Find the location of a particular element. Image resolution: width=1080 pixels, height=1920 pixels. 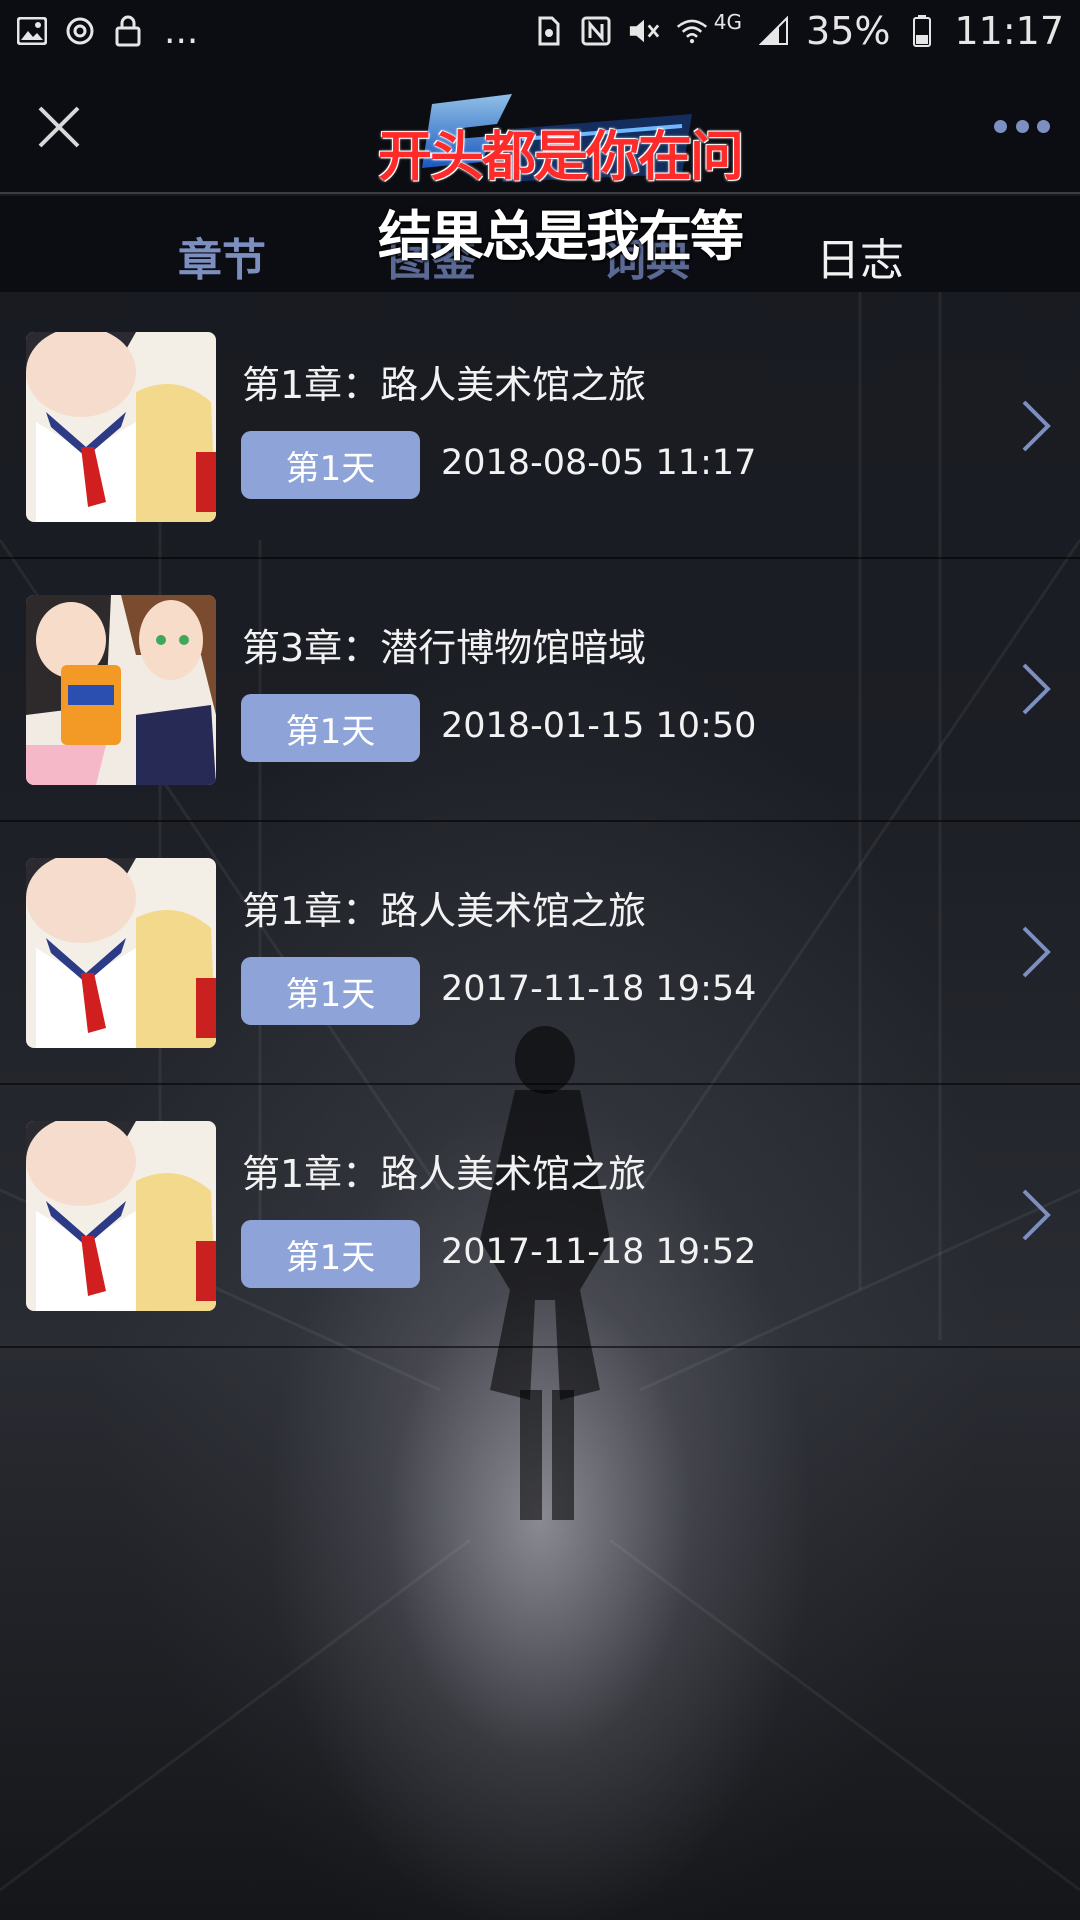

status-right: 4G 35% 11:17 is located at coordinates (798, 31).